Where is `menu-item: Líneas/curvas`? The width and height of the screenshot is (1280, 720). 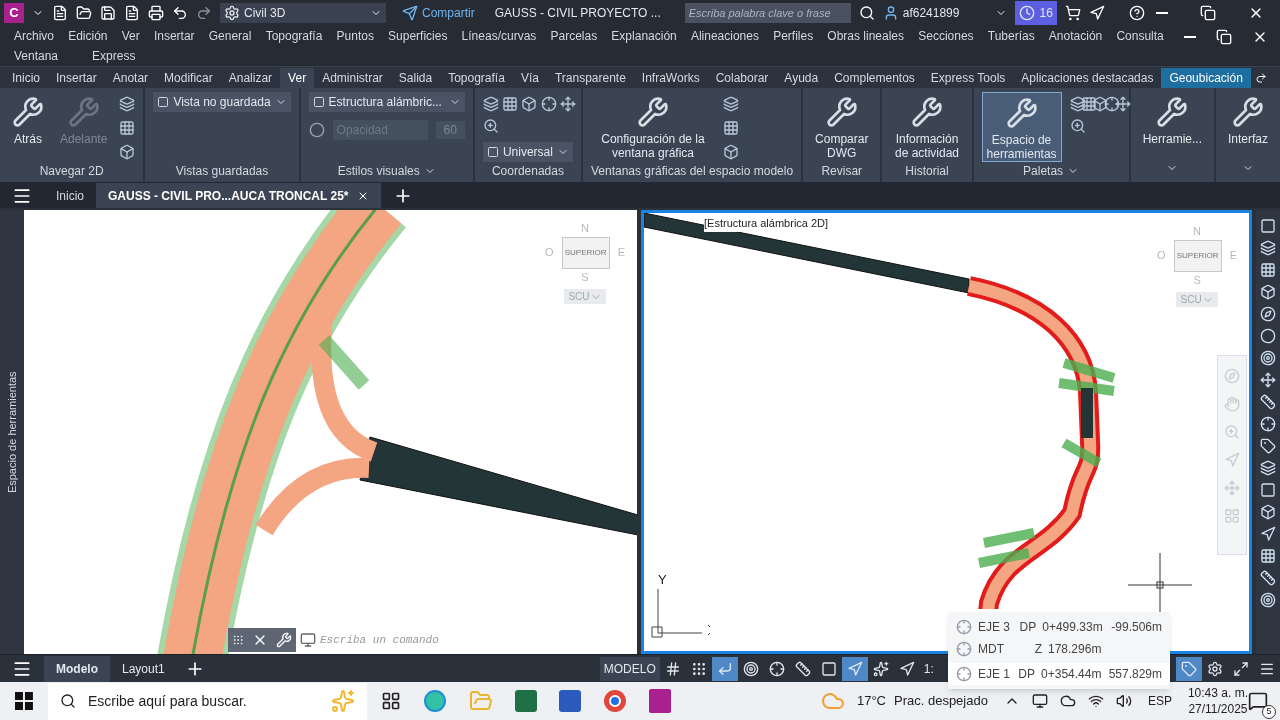
menu-item: Líneas/curvas is located at coordinates (499, 36).